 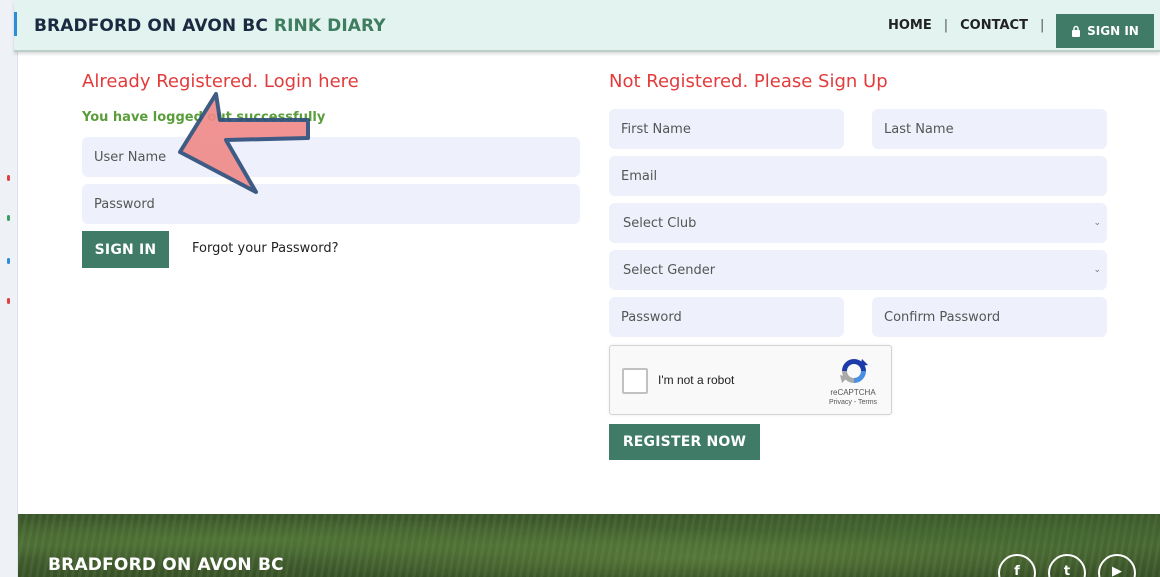 I want to click on login-password-input, so click(x=331, y=204).